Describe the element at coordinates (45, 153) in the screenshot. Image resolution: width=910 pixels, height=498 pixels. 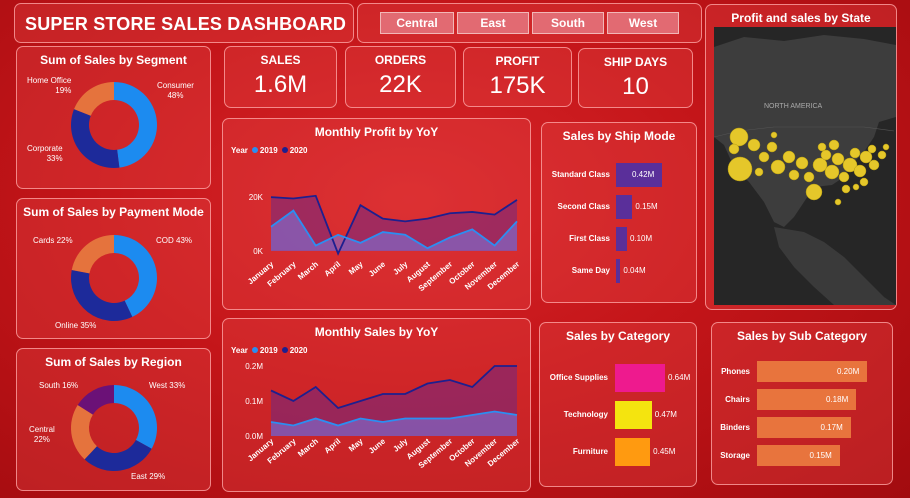
I see `slice-label-corporate: Corporate 33%` at that location.